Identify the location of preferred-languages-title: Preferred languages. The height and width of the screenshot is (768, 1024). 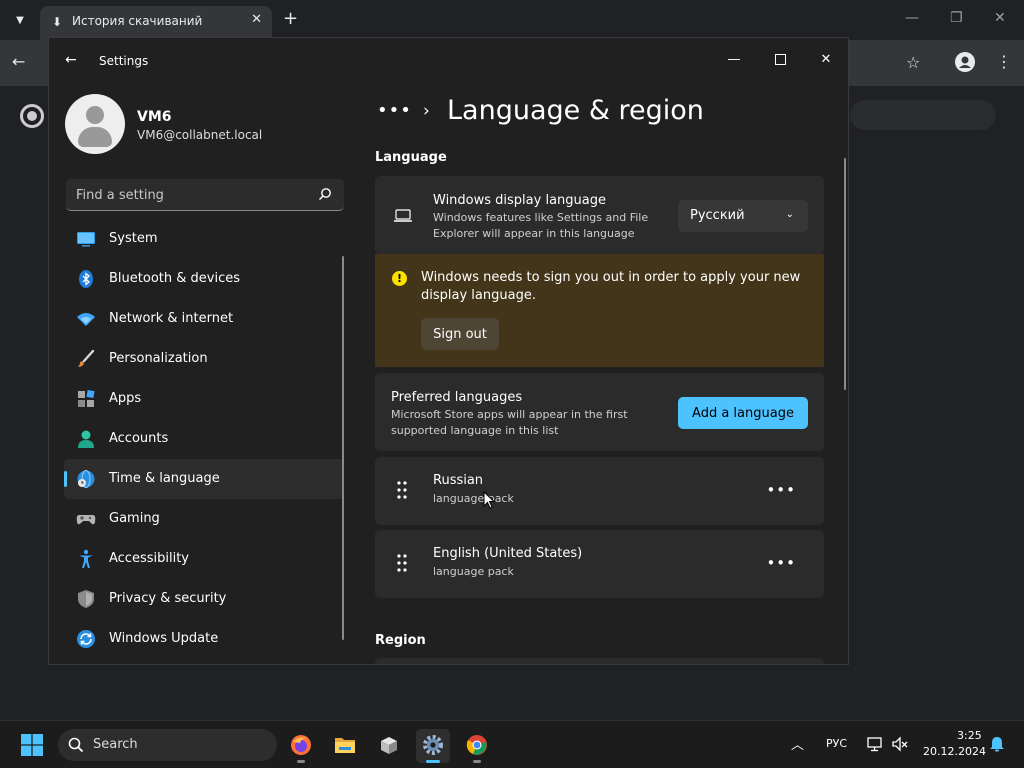
(457, 397).